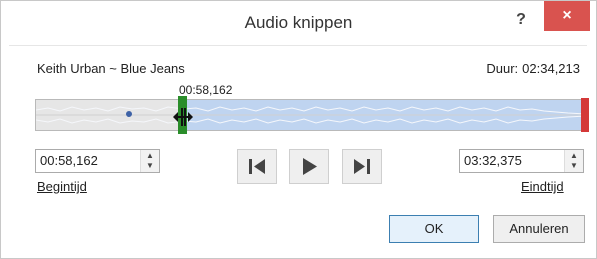  What do you see at coordinates (542, 186) in the screenshot?
I see `end-time-label: Eindtijd` at bounding box center [542, 186].